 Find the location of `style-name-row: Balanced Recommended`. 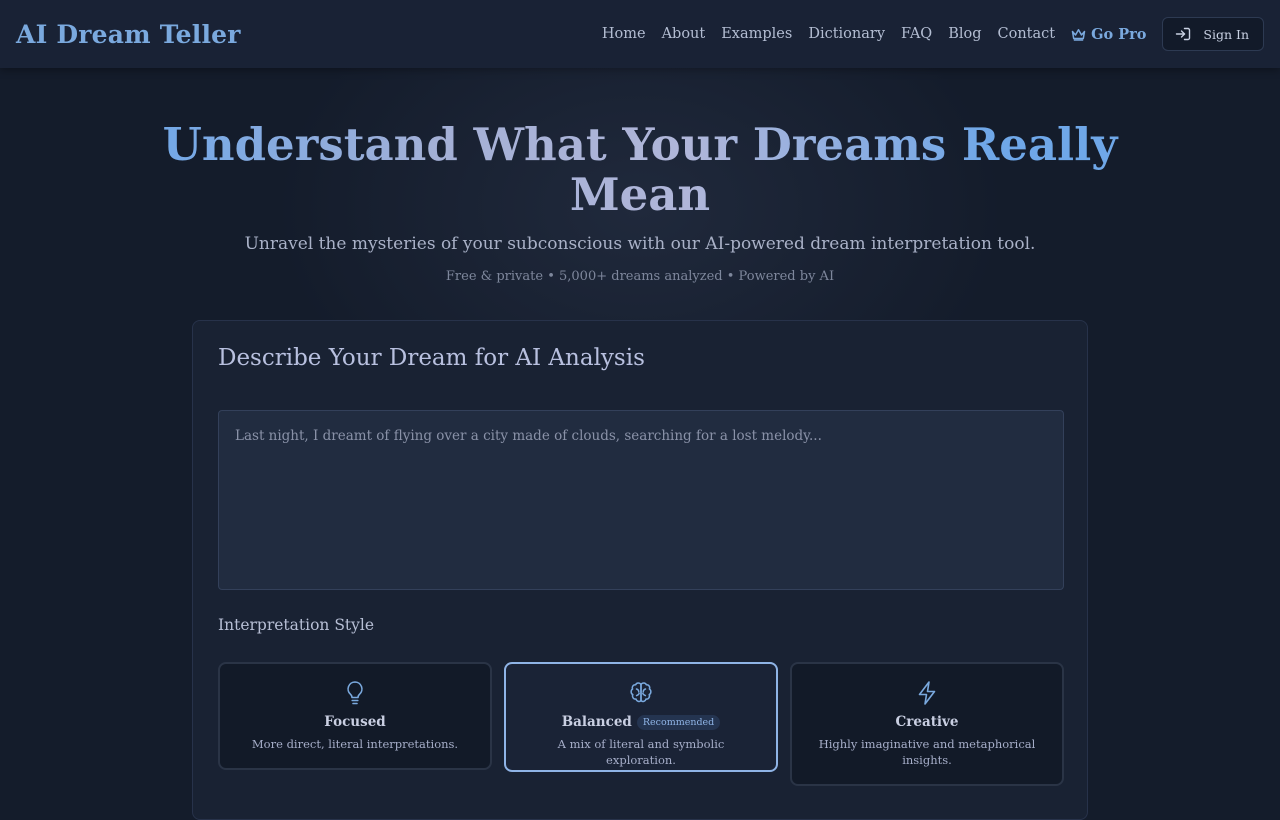

style-name-row: Balanced Recommended is located at coordinates (641, 722).